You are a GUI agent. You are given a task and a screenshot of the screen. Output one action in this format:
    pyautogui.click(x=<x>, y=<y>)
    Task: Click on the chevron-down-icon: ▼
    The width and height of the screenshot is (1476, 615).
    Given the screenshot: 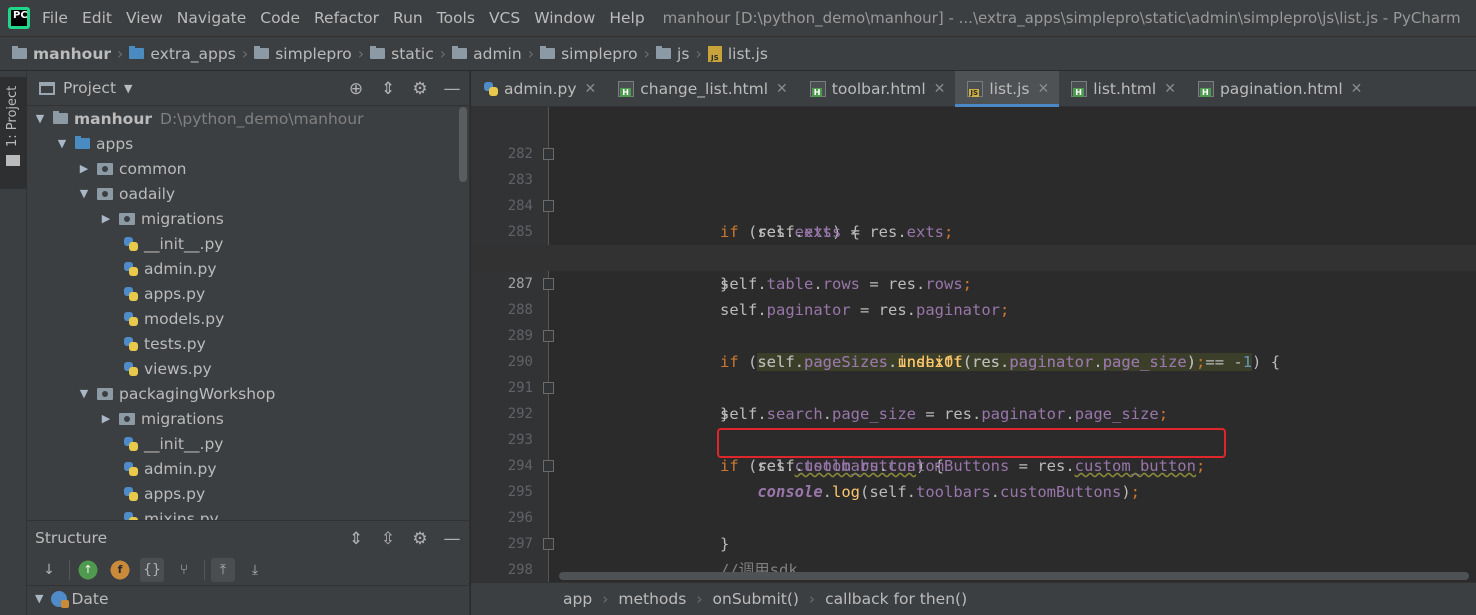 What is the action you would take?
    pyautogui.click(x=128, y=88)
    